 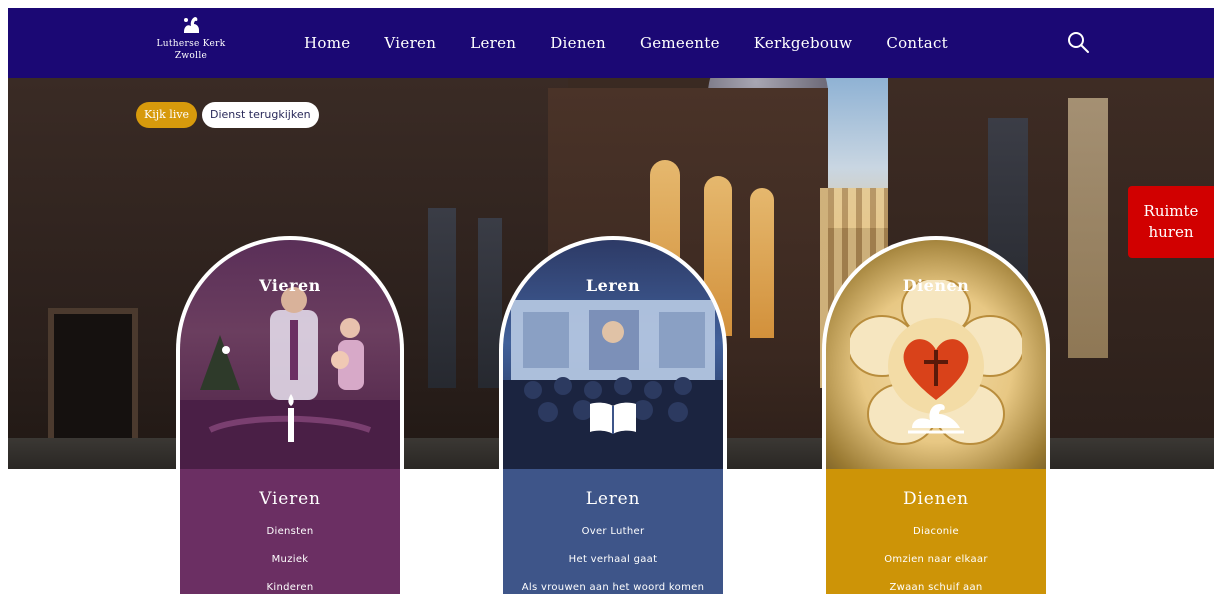 I want to click on card-leren-title: Leren, so click(x=613, y=499).